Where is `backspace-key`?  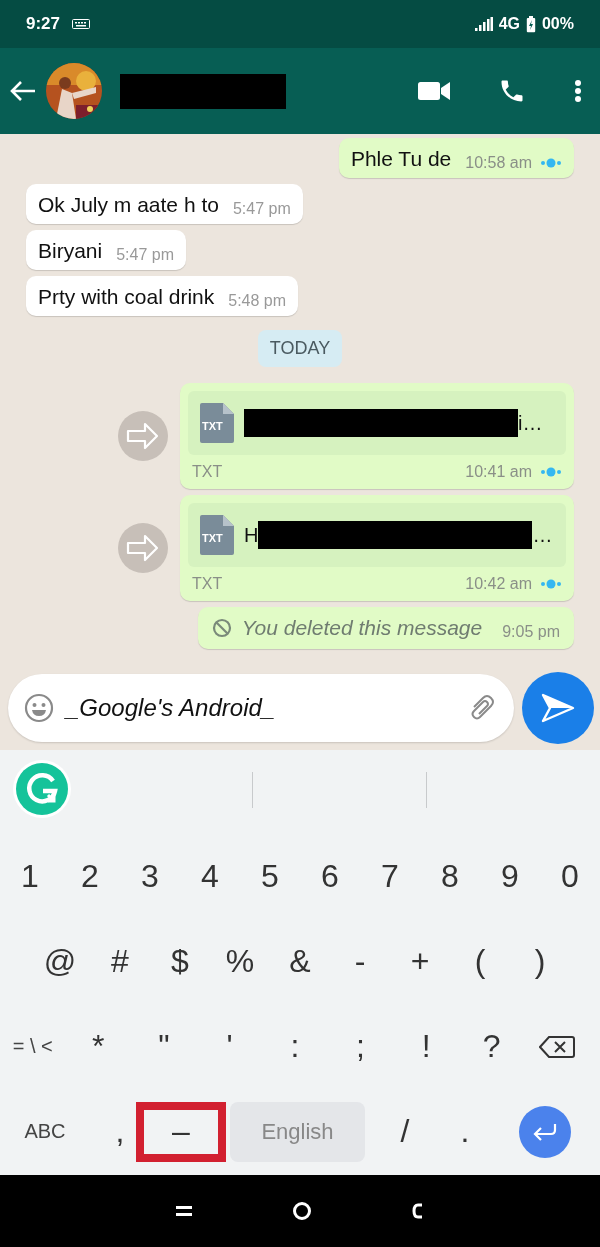
backspace-key is located at coordinates (557, 1046).